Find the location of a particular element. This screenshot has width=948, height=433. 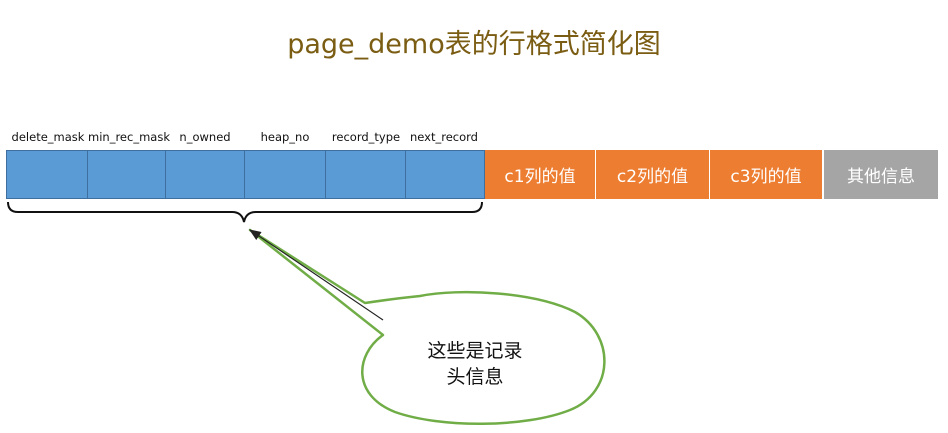

callout-text-line1: 这些是记录 is located at coordinates (475, 351).